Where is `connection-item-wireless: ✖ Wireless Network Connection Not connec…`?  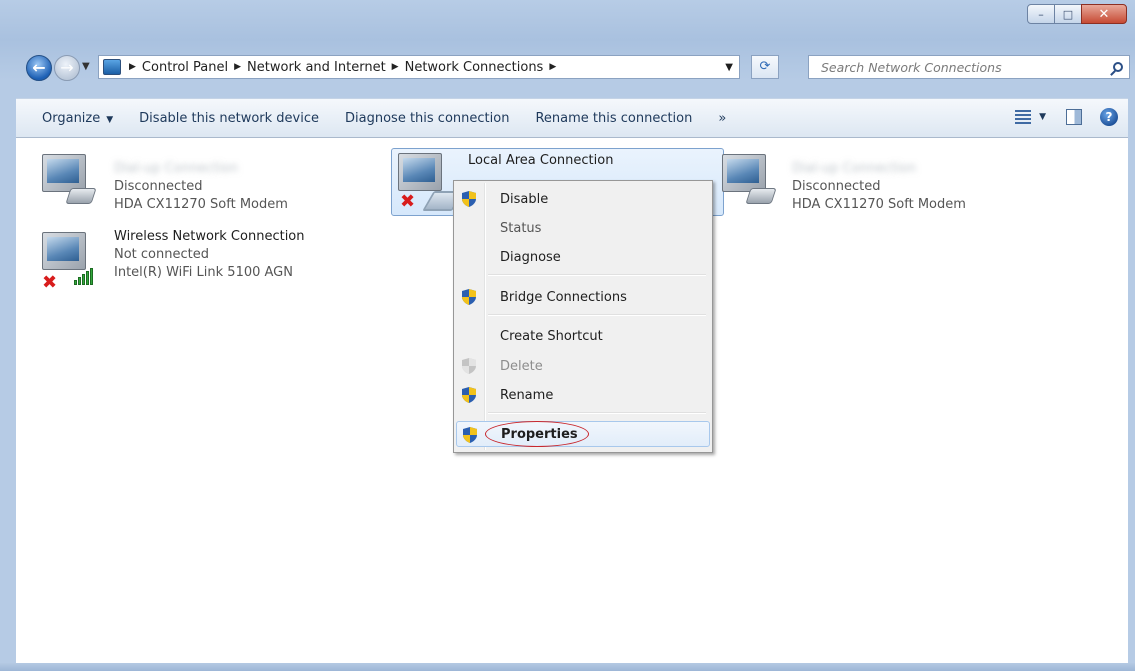
connection-item-wireless: ✖ Wireless Network Connection Not connec… is located at coordinates (202, 261).